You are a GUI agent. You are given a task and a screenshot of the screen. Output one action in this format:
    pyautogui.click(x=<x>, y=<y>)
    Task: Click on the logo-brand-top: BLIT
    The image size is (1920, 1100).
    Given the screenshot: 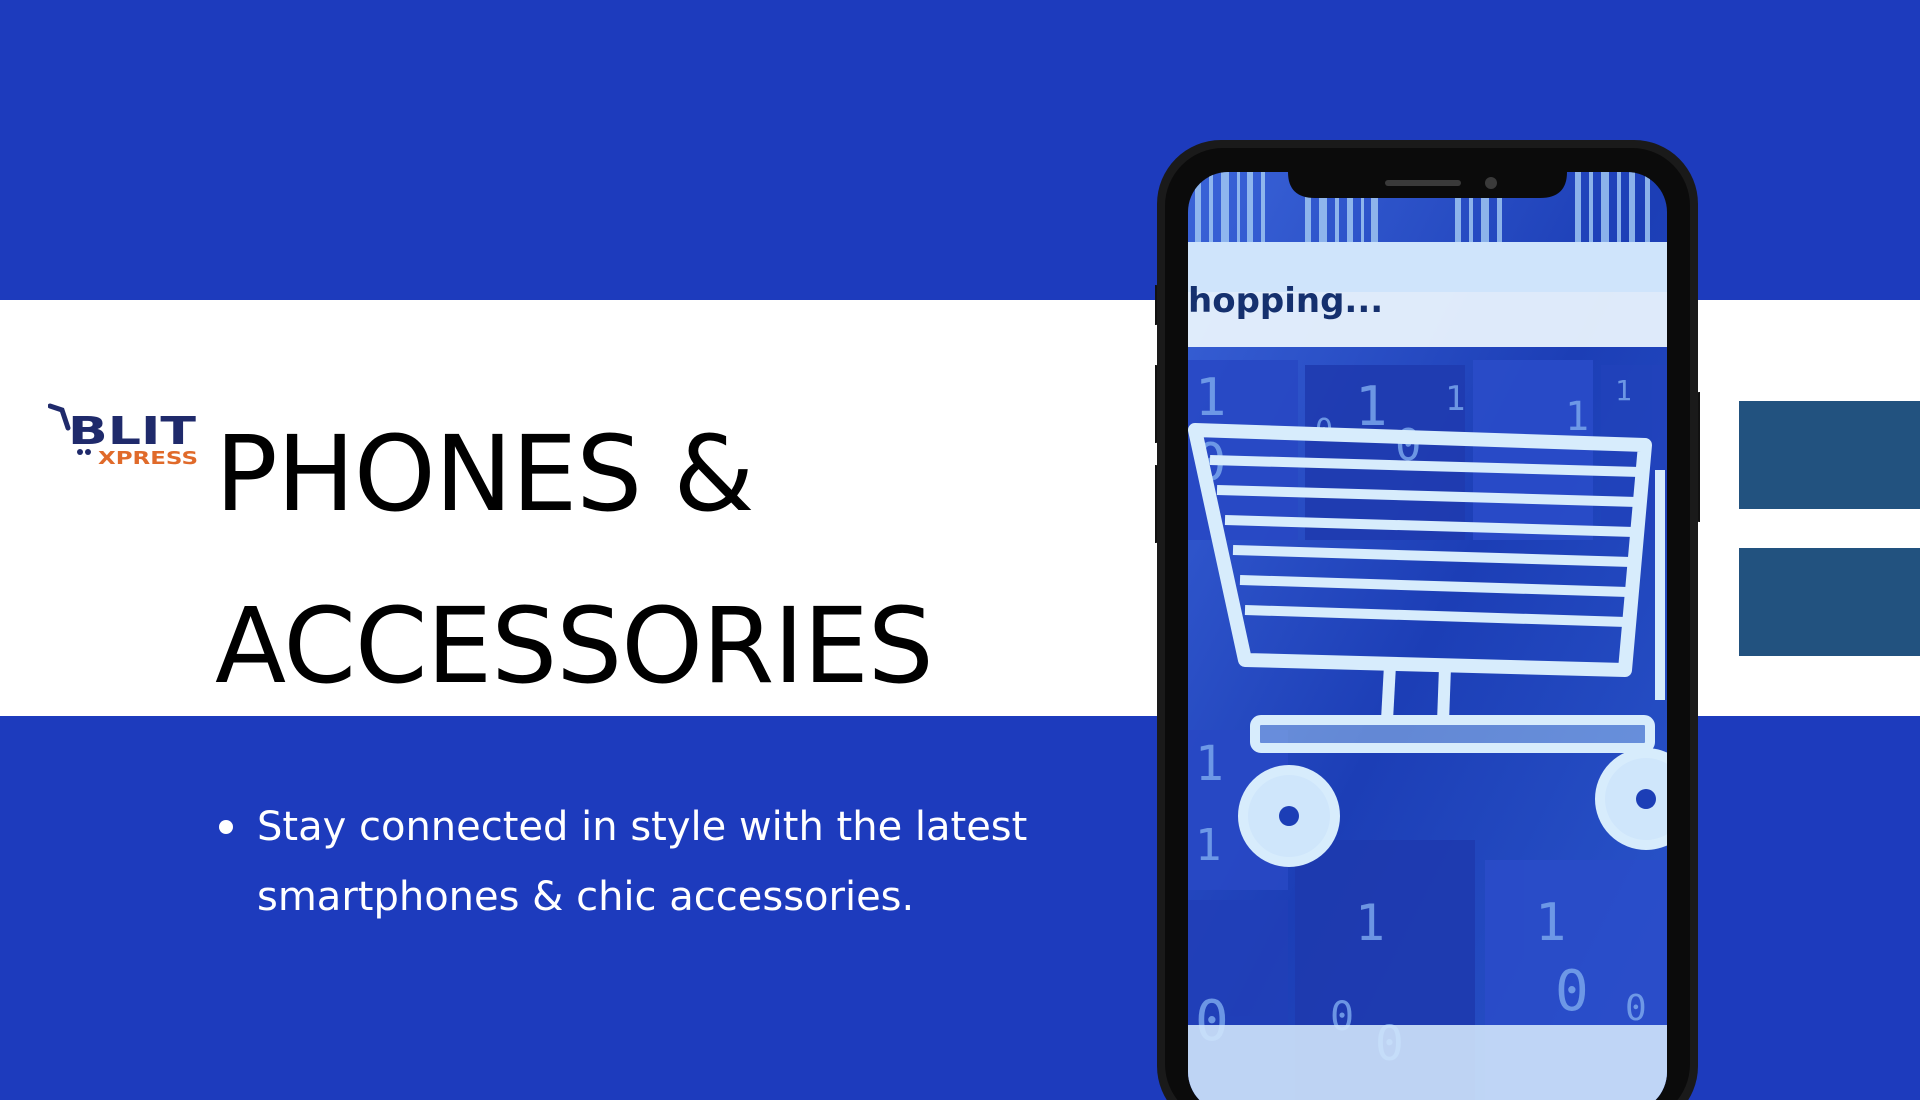 What is the action you would take?
    pyautogui.click(x=132, y=431)
    